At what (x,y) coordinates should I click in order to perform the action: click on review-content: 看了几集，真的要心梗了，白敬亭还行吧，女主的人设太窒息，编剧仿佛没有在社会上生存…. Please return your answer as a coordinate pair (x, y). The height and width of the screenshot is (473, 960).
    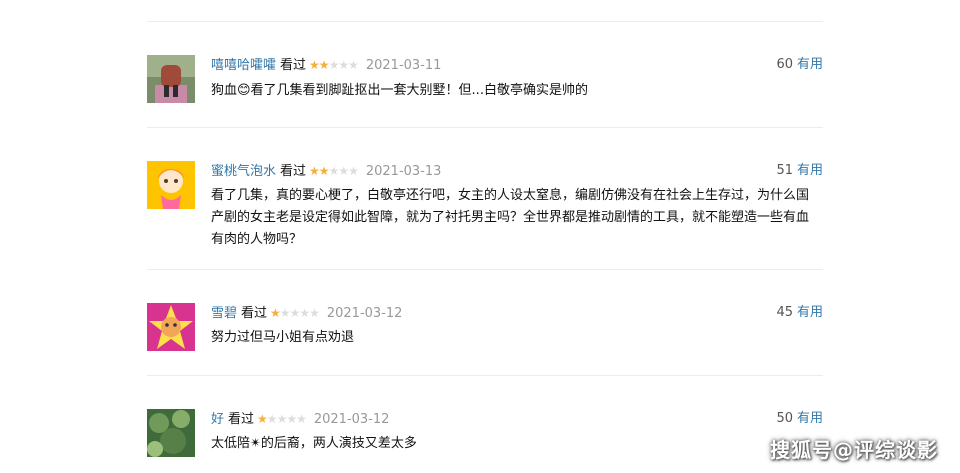
    Looking at the image, I should click on (510, 217).